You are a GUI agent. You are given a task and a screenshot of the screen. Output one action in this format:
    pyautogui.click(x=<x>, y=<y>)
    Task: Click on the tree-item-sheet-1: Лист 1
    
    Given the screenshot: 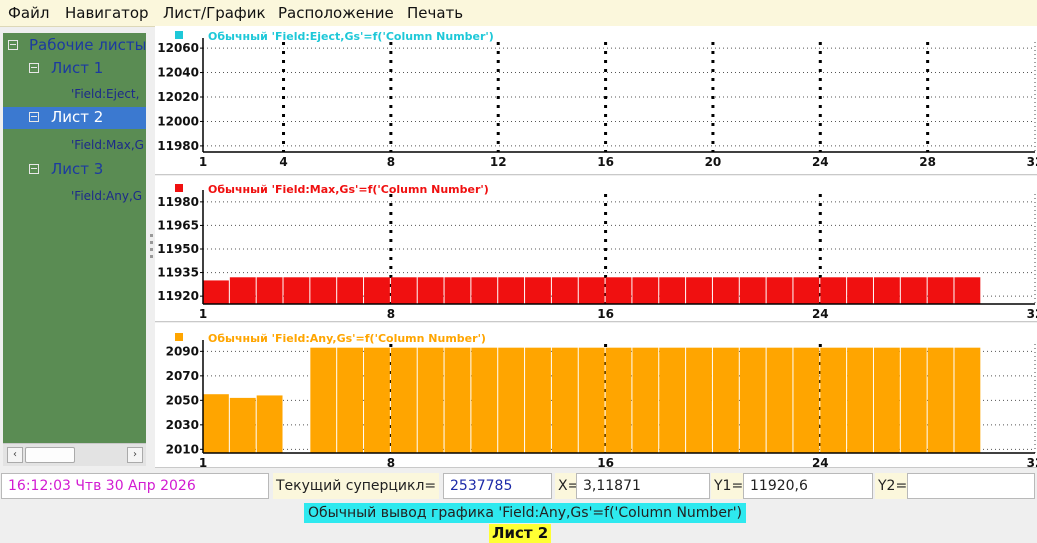 What is the action you would take?
    pyautogui.click(x=74, y=69)
    